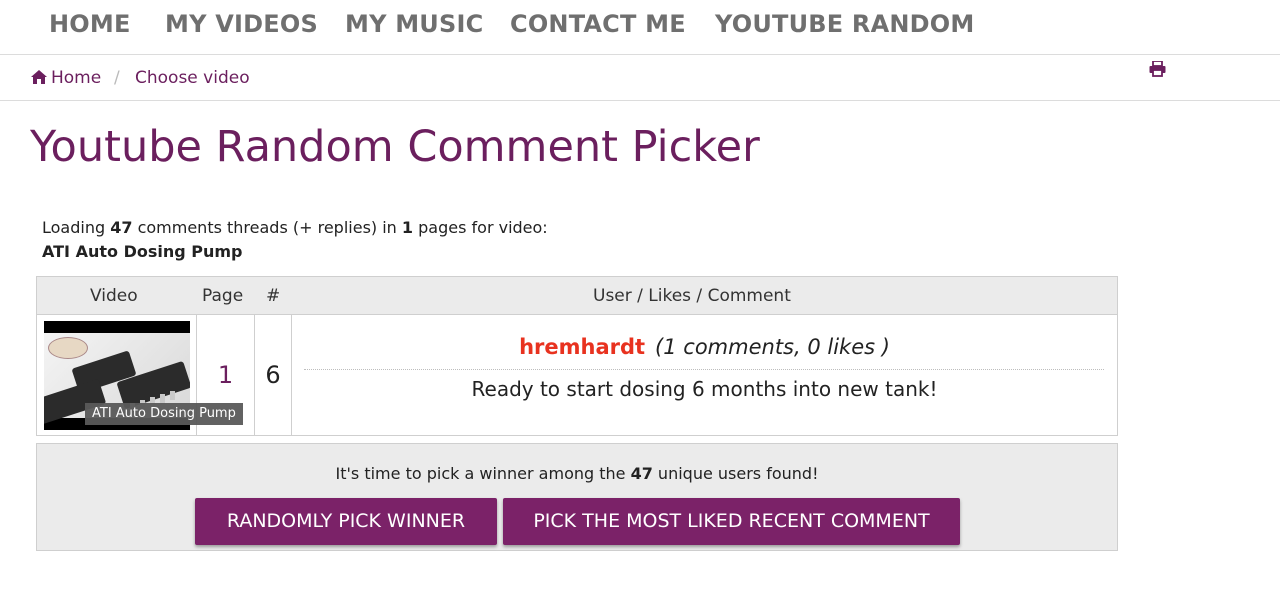  Describe the element at coordinates (142, 251) in the screenshot. I see `video-name: ATI Auto Dosing Pump` at that location.